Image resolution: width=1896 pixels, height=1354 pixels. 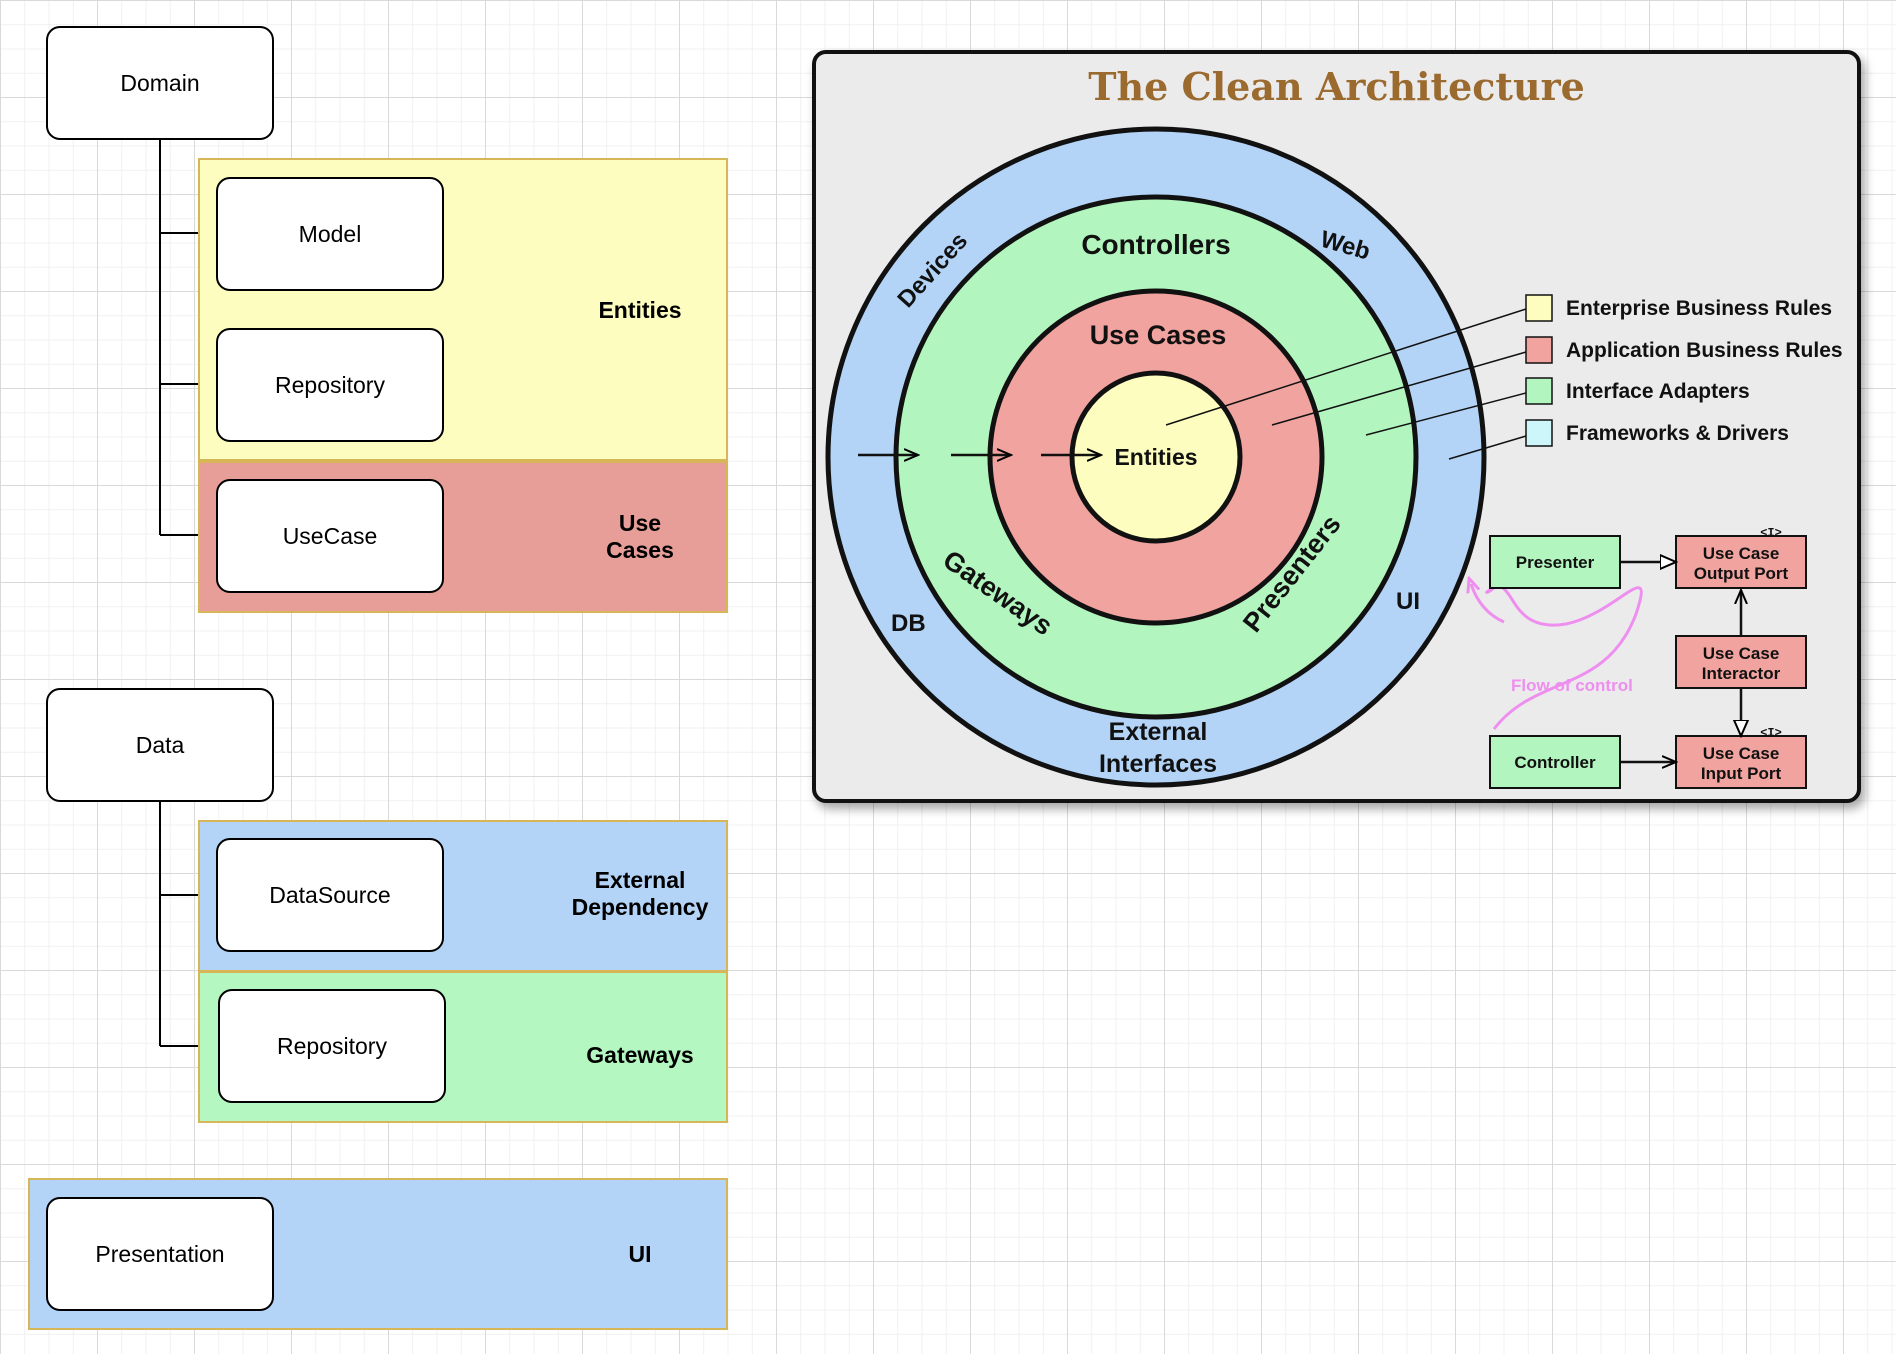 What do you see at coordinates (1658, 391) in the screenshot?
I see `legend-label-adapters: Interface Adapters` at bounding box center [1658, 391].